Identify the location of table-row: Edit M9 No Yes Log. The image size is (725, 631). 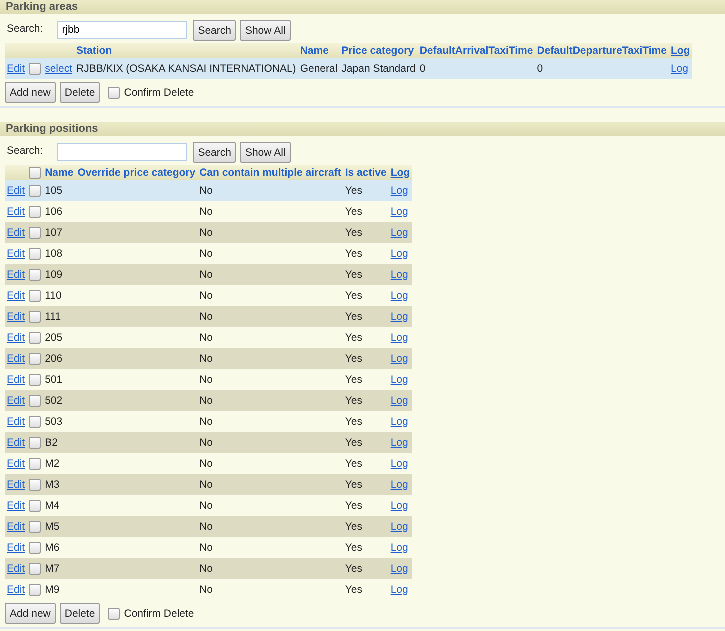
(208, 589).